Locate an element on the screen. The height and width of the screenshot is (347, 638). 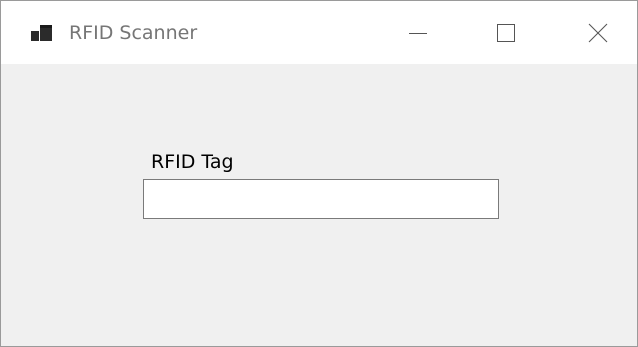
maximize-icon is located at coordinates (506, 32).